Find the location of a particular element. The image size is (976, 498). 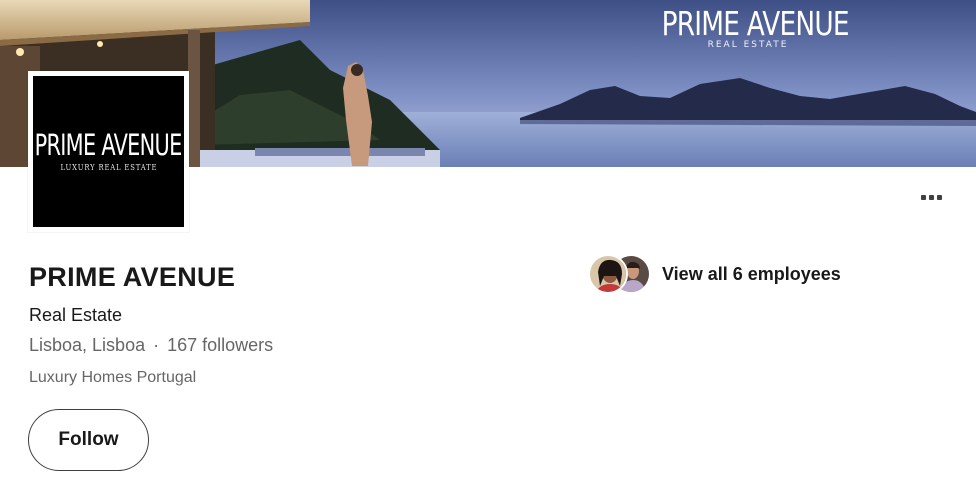

employee-avatars is located at coordinates (620, 274).